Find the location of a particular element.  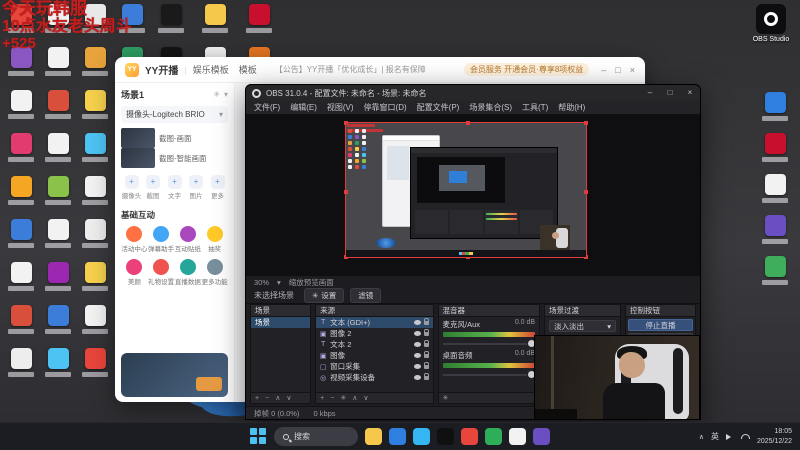

yy-source-item: 截图-智能画面 is located at coordinates (174, 158).